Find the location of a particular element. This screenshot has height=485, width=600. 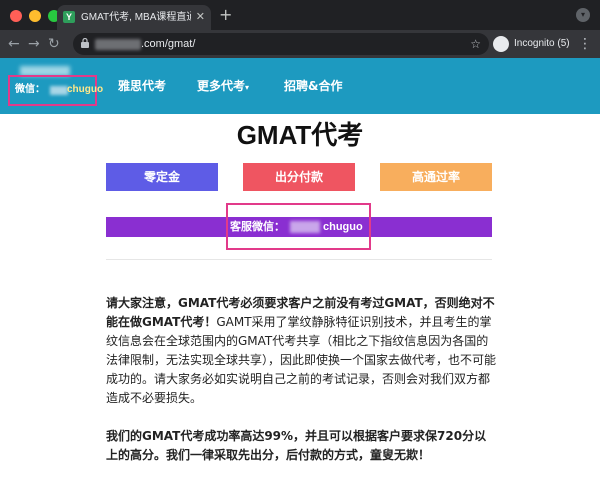

back-arrow-icon: ← is located at coordinates (14, 44).